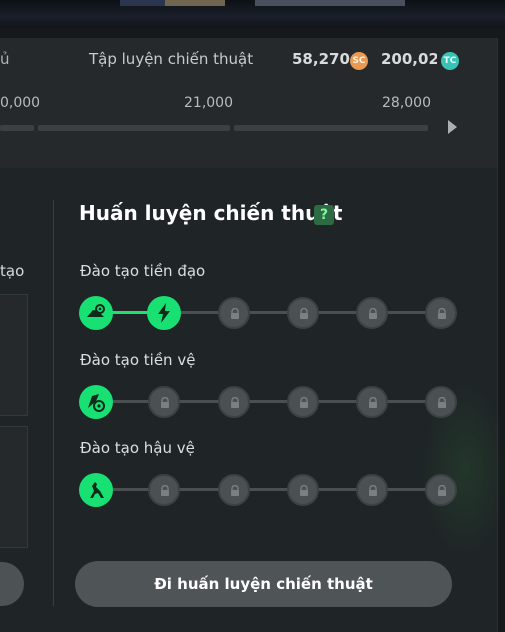 This screenshot has width=505, height=632. I want to click on progress-tick: 28,000, so click(406, 103).